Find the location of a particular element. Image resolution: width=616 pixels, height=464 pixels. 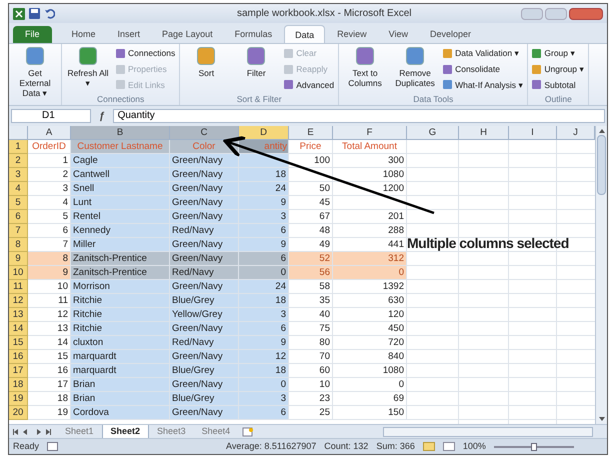

row-header: 3 is located at coordinates (18, 175).